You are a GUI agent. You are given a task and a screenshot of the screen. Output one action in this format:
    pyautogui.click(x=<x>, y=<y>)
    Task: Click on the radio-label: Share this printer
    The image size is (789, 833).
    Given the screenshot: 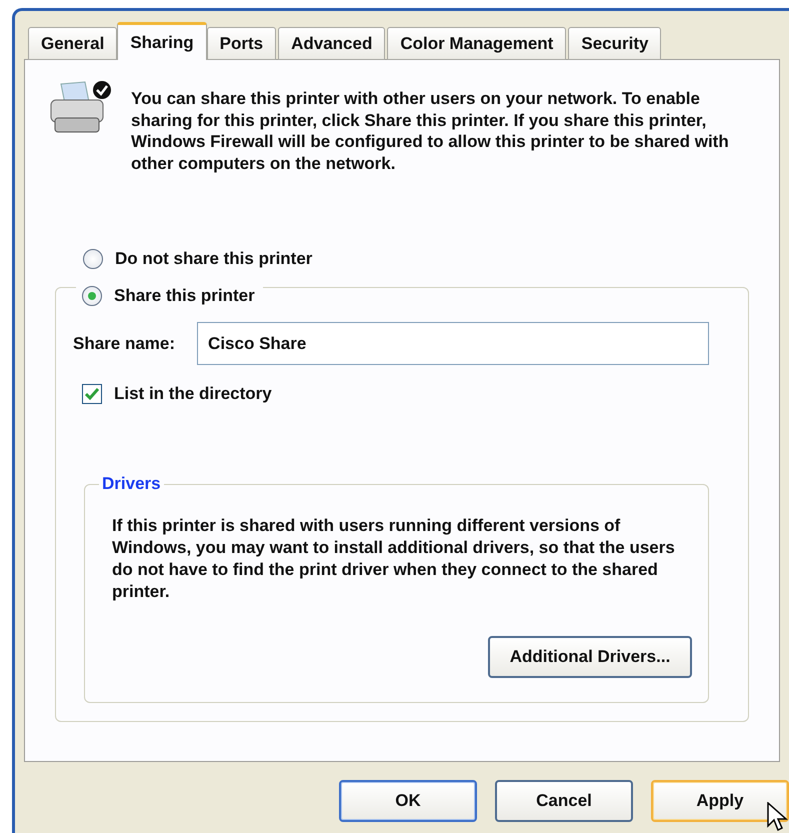 What is the action you would take?
    pyautogui.click(x=184, y=296)
    